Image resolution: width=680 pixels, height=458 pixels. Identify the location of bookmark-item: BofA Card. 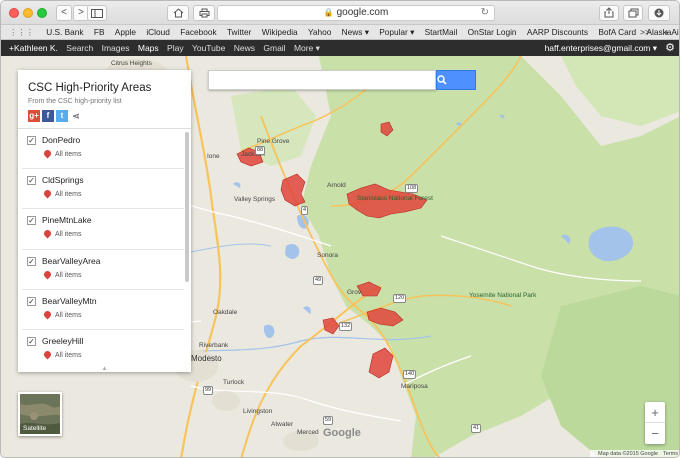
(617, 32).